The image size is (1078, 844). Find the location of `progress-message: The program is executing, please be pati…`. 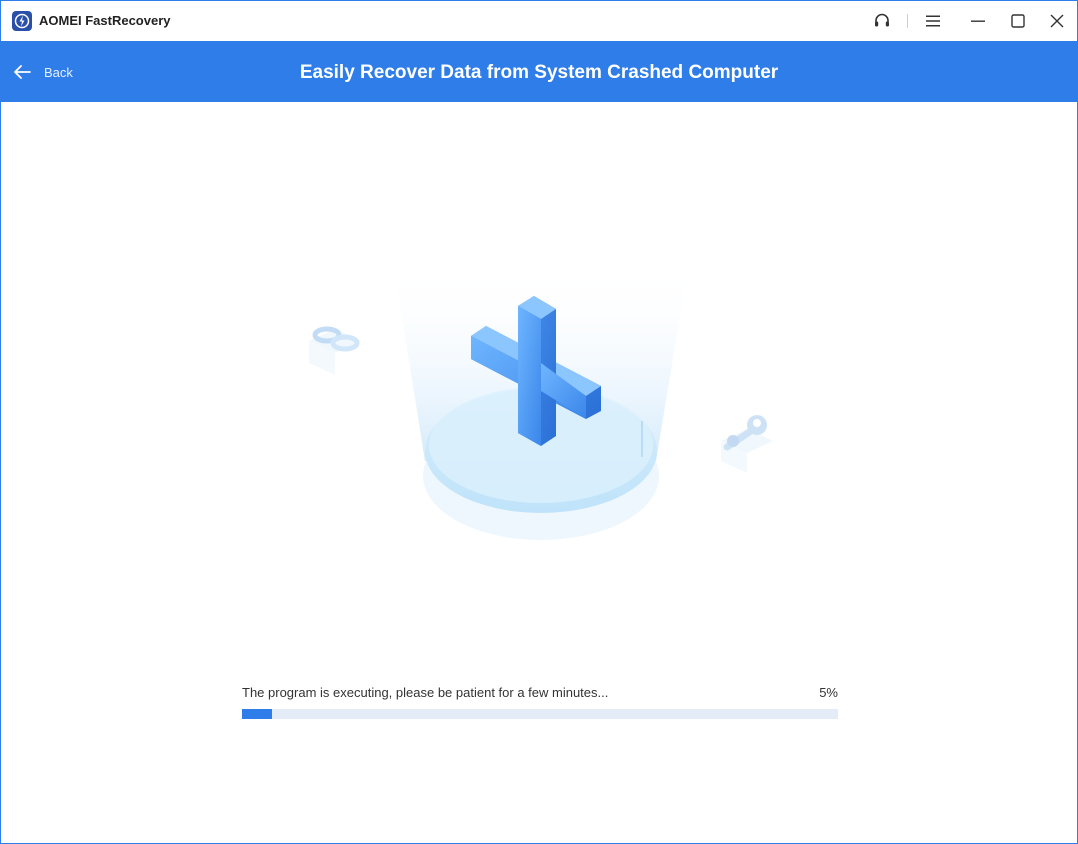

progress-message: The program is executing, please be pati… is located at coordinates (425, 692).